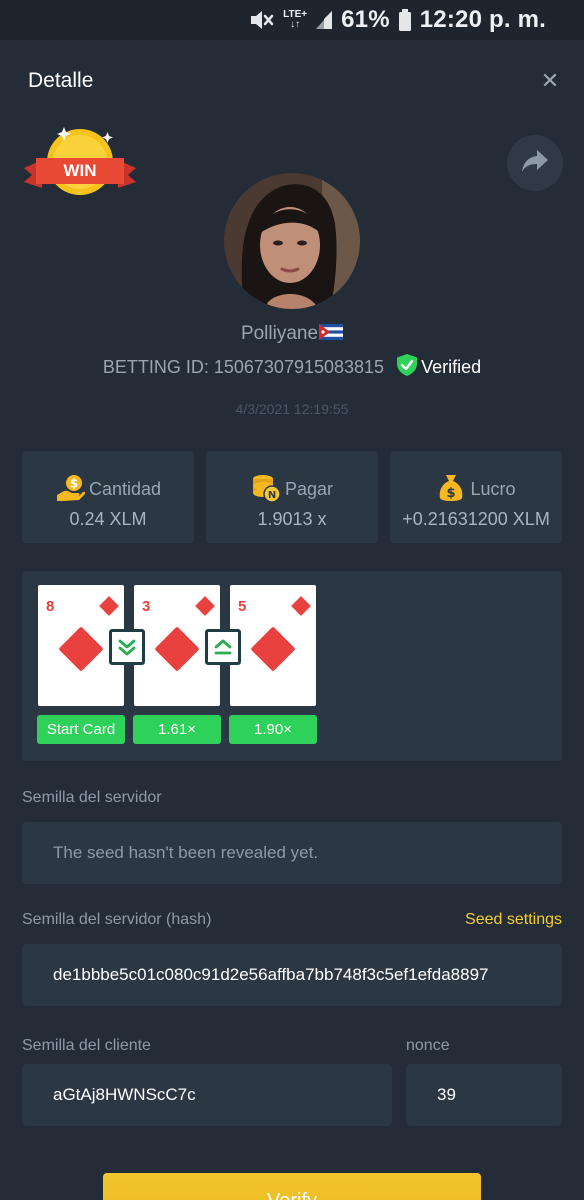  Describe the element at coordinates (292, 409) in the screenshot. I see `bet-timestamp: 4/3/2021 12:19:55` at that location.